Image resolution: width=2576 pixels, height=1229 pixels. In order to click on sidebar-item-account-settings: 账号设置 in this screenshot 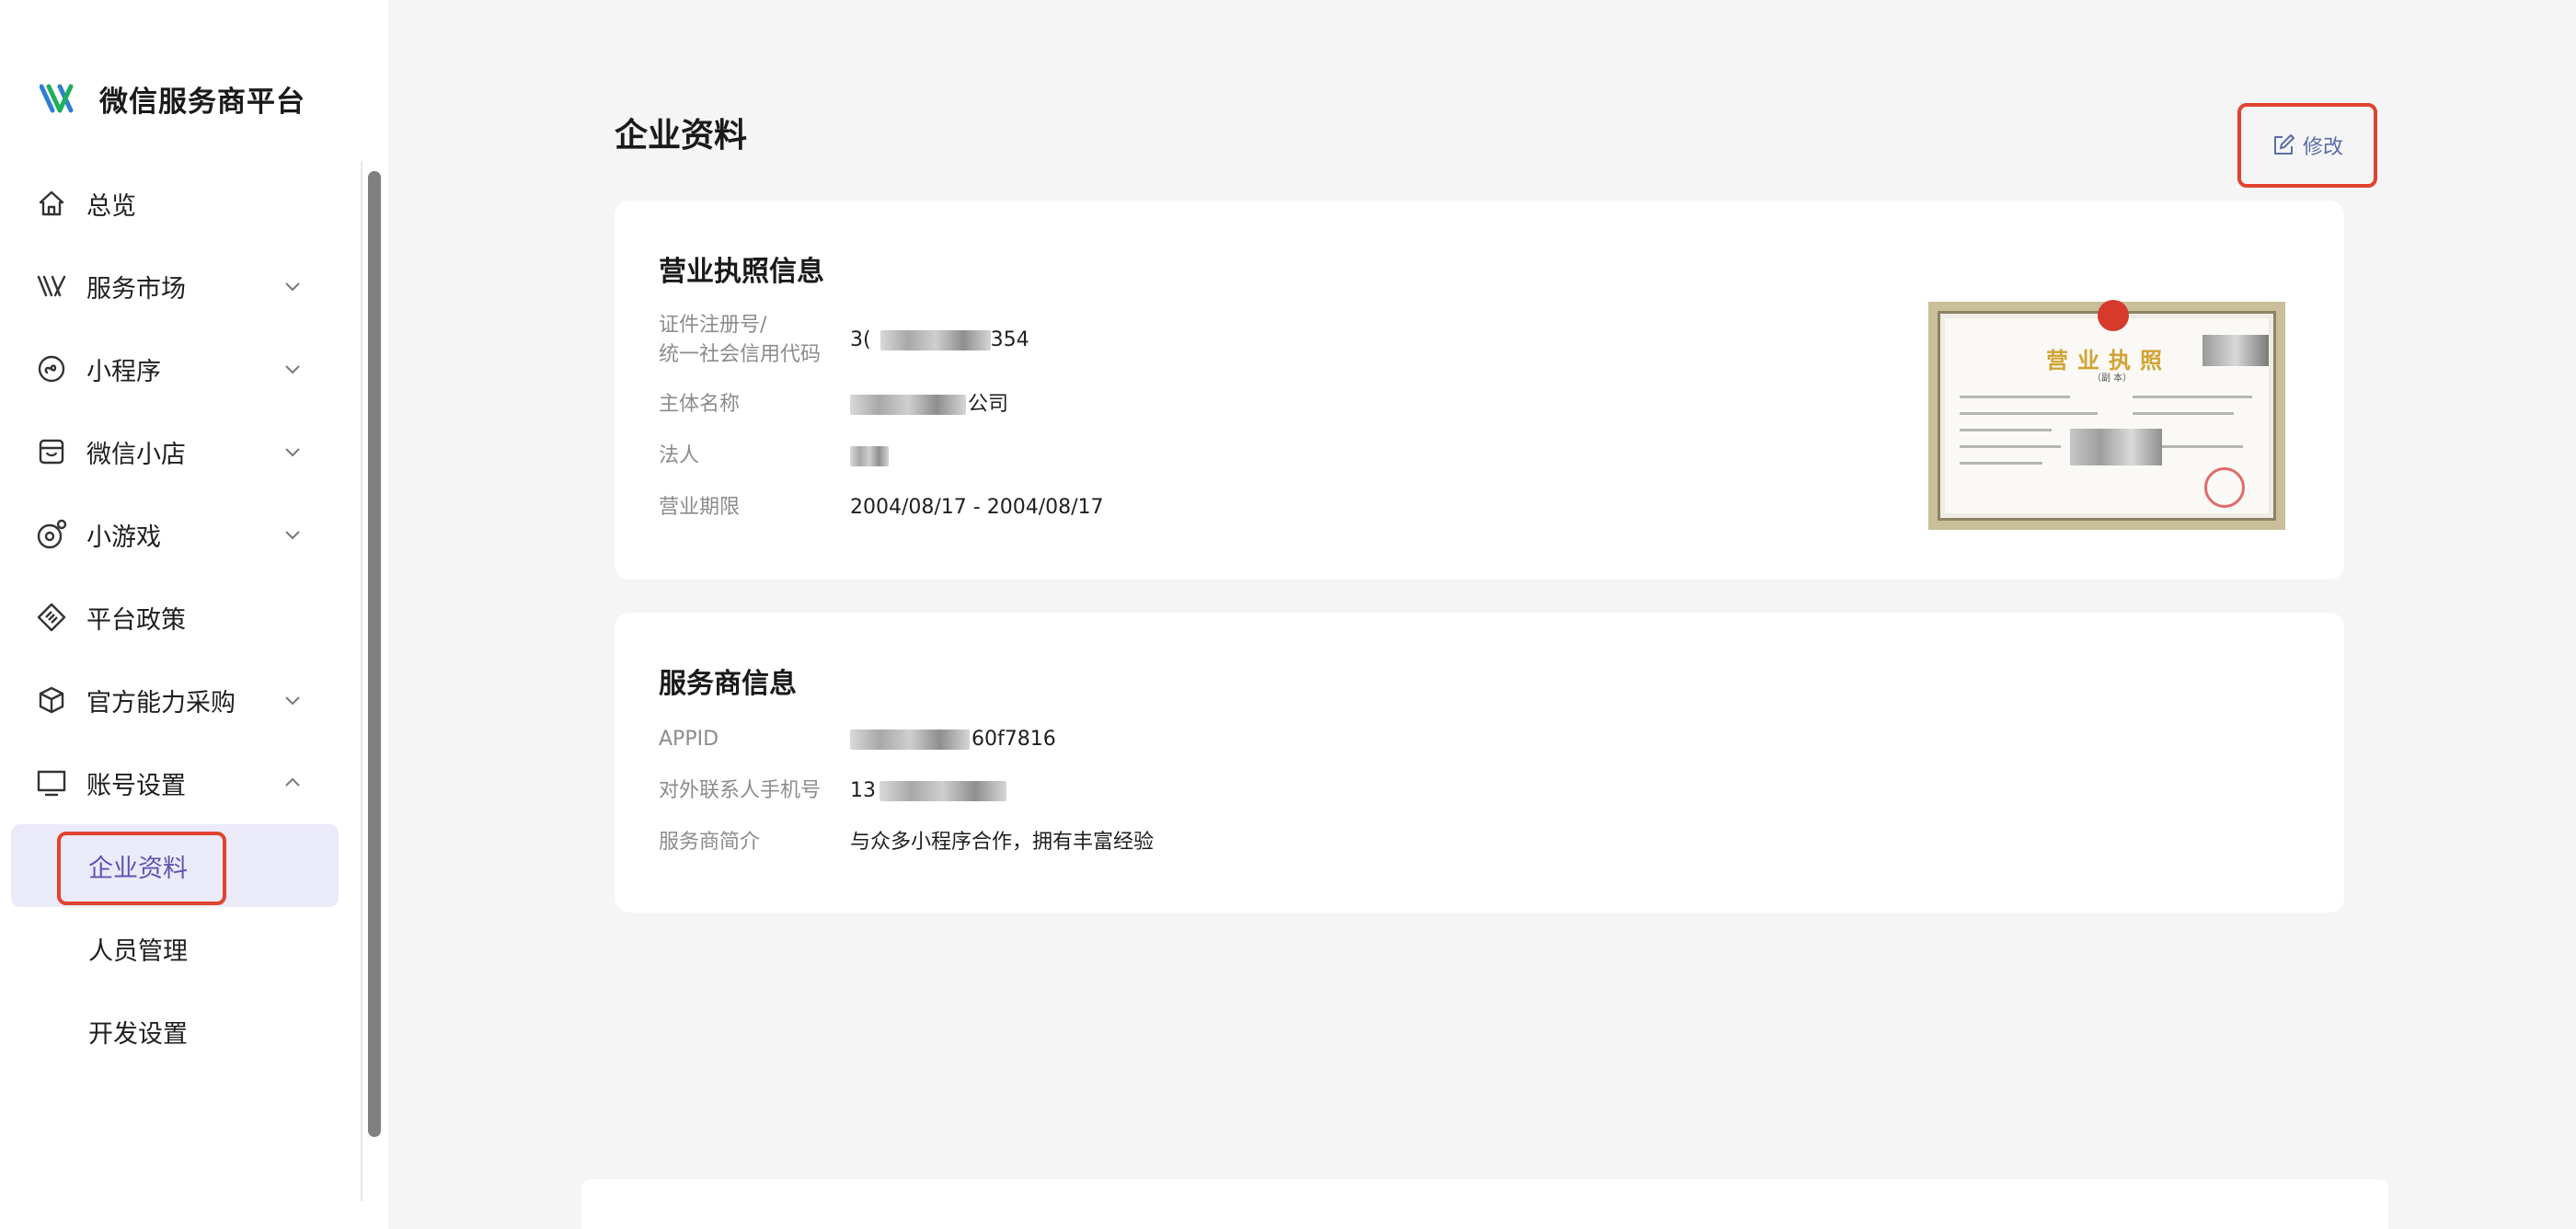, I will do `click(180, 782)`.